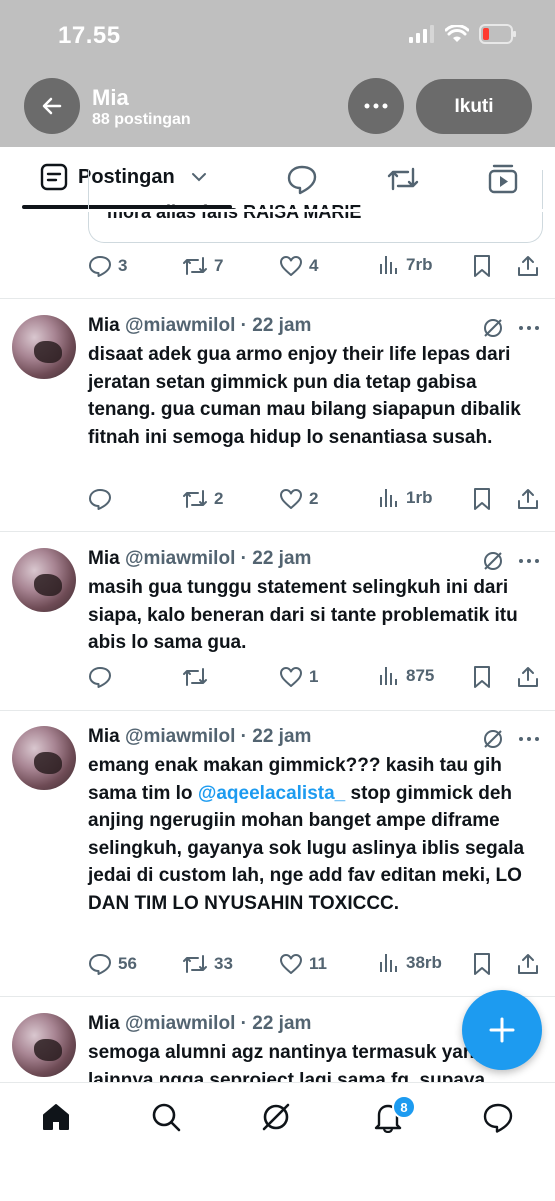 The width and height of the screenshot is (555, 1201). I want to click on reply-count: 3, so click(123, 265).